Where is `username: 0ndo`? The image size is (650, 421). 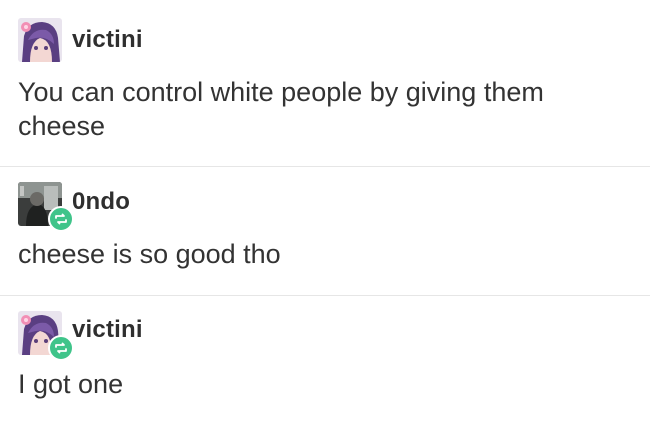 username: 0ndo is located at coordinates (101, 202).